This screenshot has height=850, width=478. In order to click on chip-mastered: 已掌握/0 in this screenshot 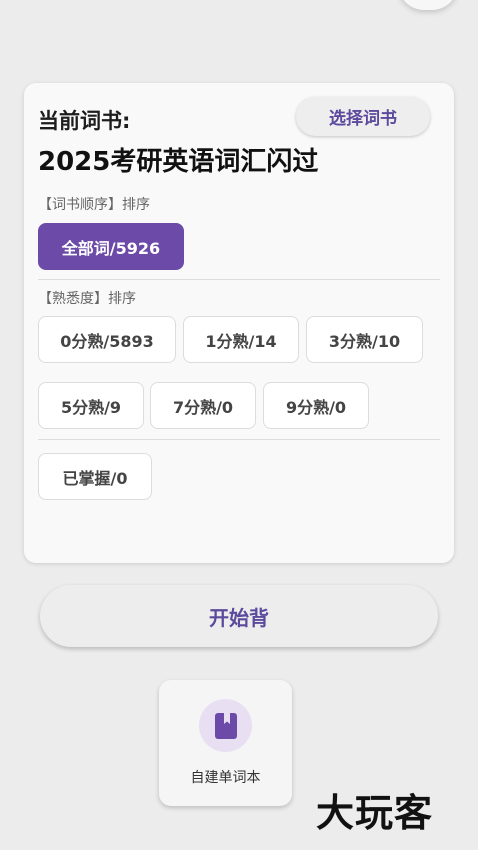, I will do `click(95, 476)`.